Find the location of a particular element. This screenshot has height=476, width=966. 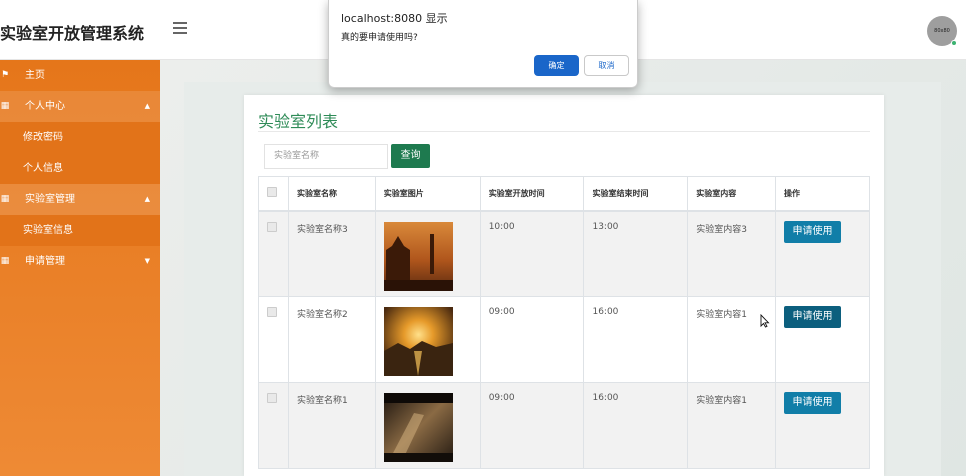

lab-content-cell: 实验室内容3 is located at coordinates (732, 253).